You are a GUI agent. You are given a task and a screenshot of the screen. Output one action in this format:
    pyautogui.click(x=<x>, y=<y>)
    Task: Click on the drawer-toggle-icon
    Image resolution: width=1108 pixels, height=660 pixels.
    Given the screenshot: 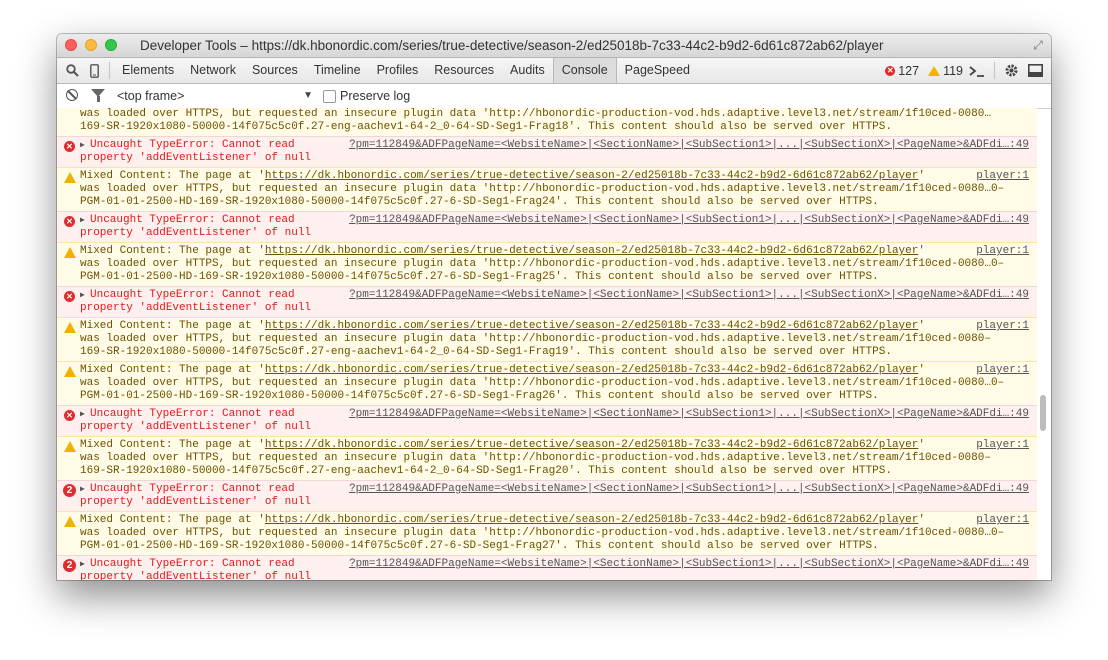 What is the action you would take?
    pyautogui.click(x=977, y=70)
    